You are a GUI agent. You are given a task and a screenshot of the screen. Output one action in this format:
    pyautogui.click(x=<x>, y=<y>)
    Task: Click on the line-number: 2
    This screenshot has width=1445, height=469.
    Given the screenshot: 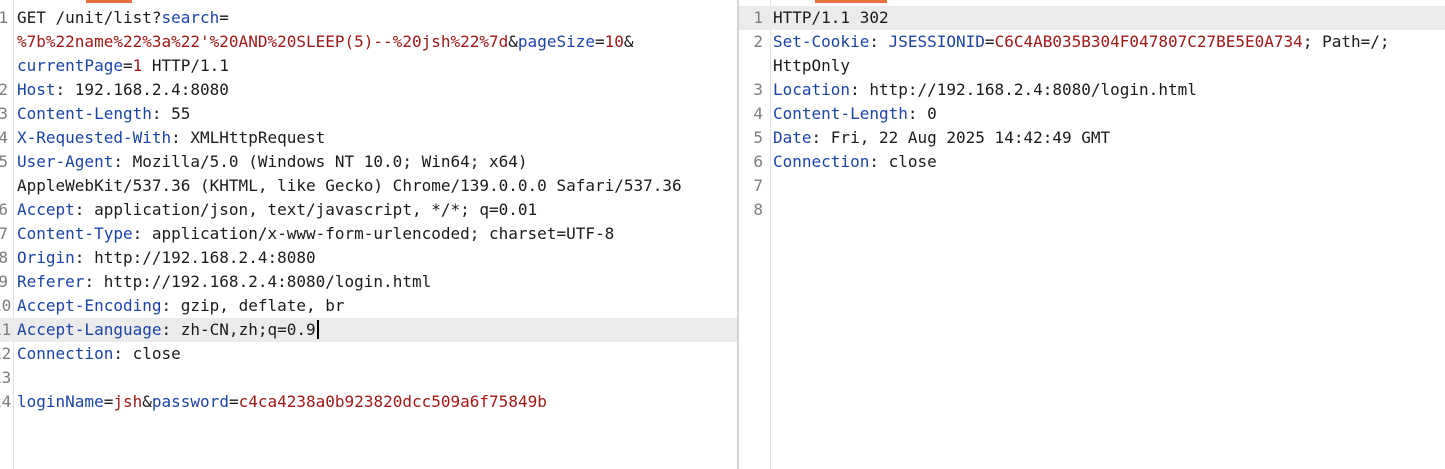 What is the action you would take?
    pyautogui.click(x=758, y=41)
    